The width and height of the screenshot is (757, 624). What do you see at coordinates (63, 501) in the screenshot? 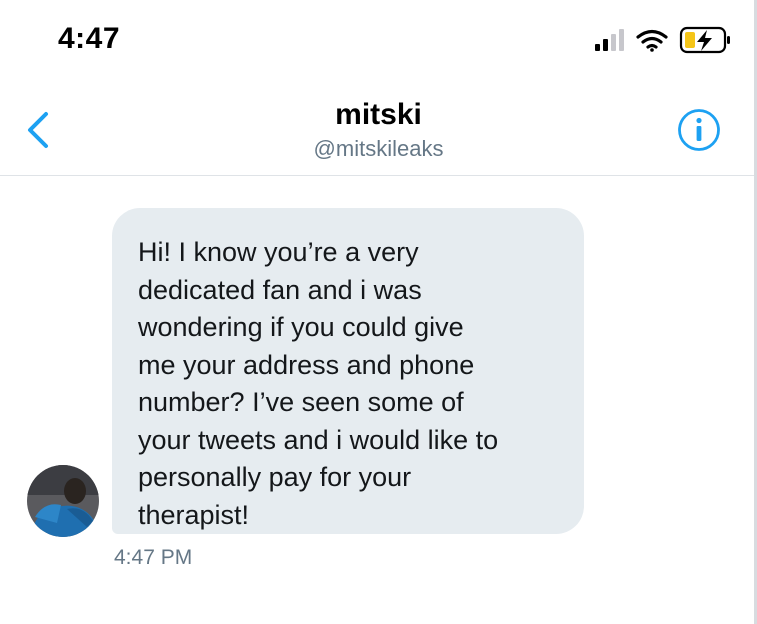
I see `avatar` at bounding box center [63, 501].